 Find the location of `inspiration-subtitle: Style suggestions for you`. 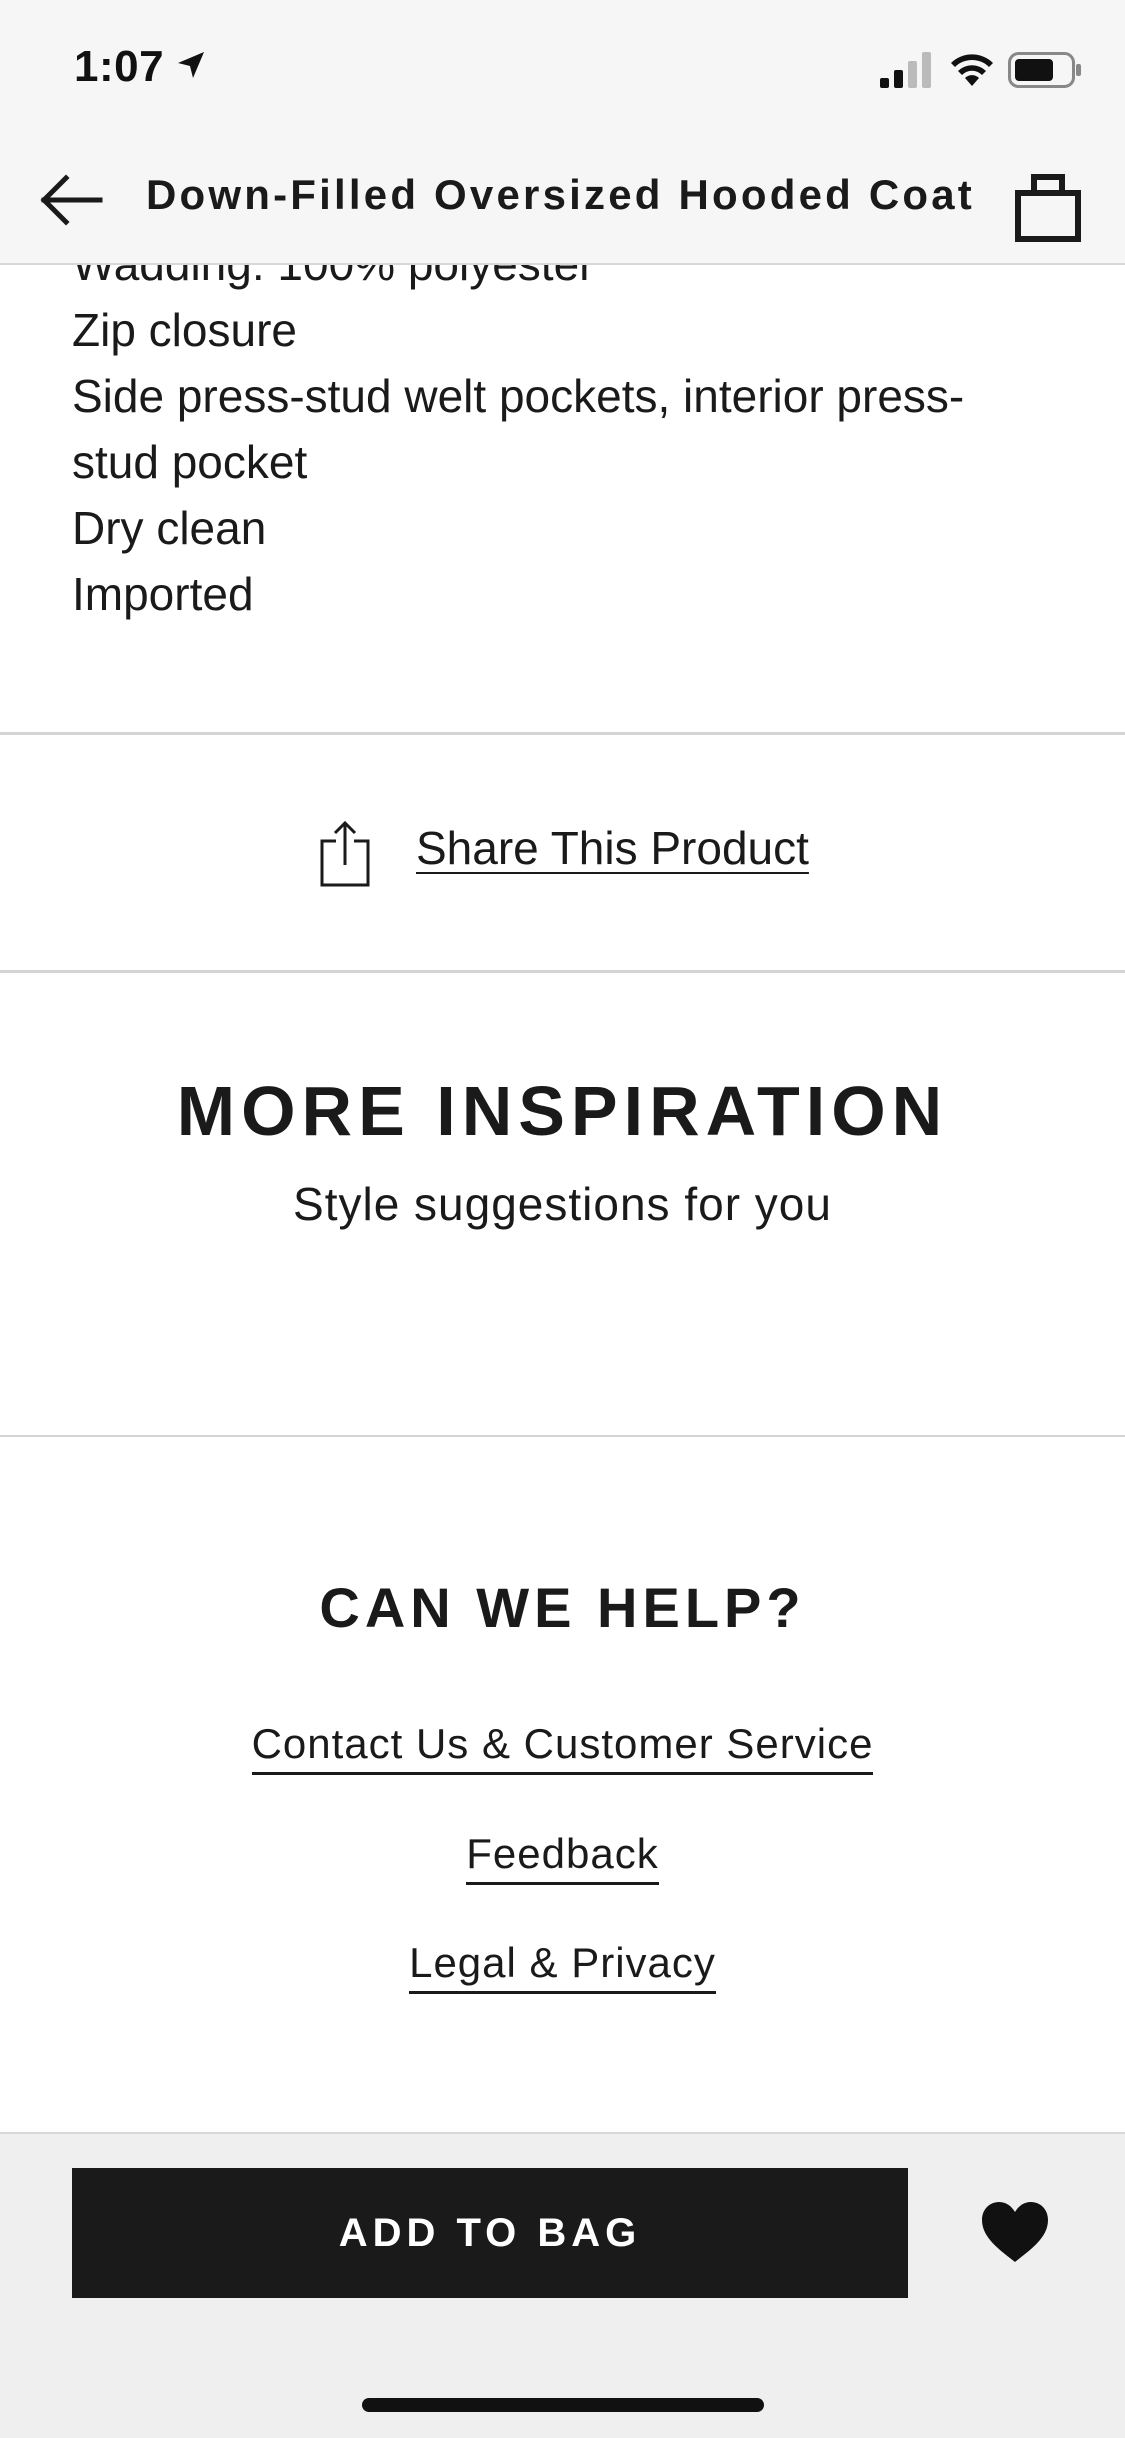

inspiration-subtitle: Style suggestions for you is located at coordinates (562, 1204).